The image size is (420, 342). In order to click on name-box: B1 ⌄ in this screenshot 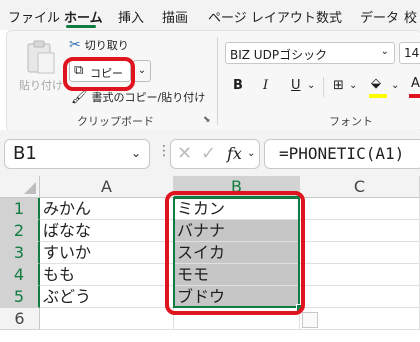, I will do `click(77, 154)`.